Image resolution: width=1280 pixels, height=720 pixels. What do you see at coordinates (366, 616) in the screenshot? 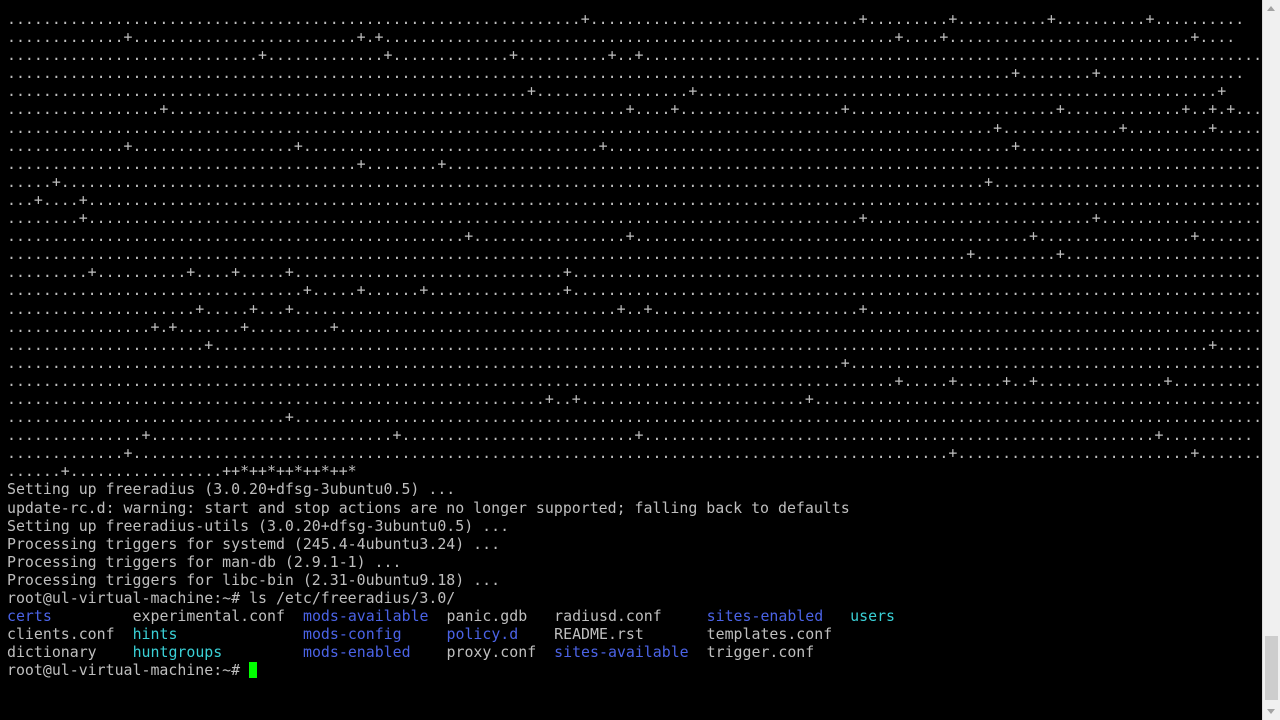
I see `listing-entry: mods-available` at bounding box center [366, 616].